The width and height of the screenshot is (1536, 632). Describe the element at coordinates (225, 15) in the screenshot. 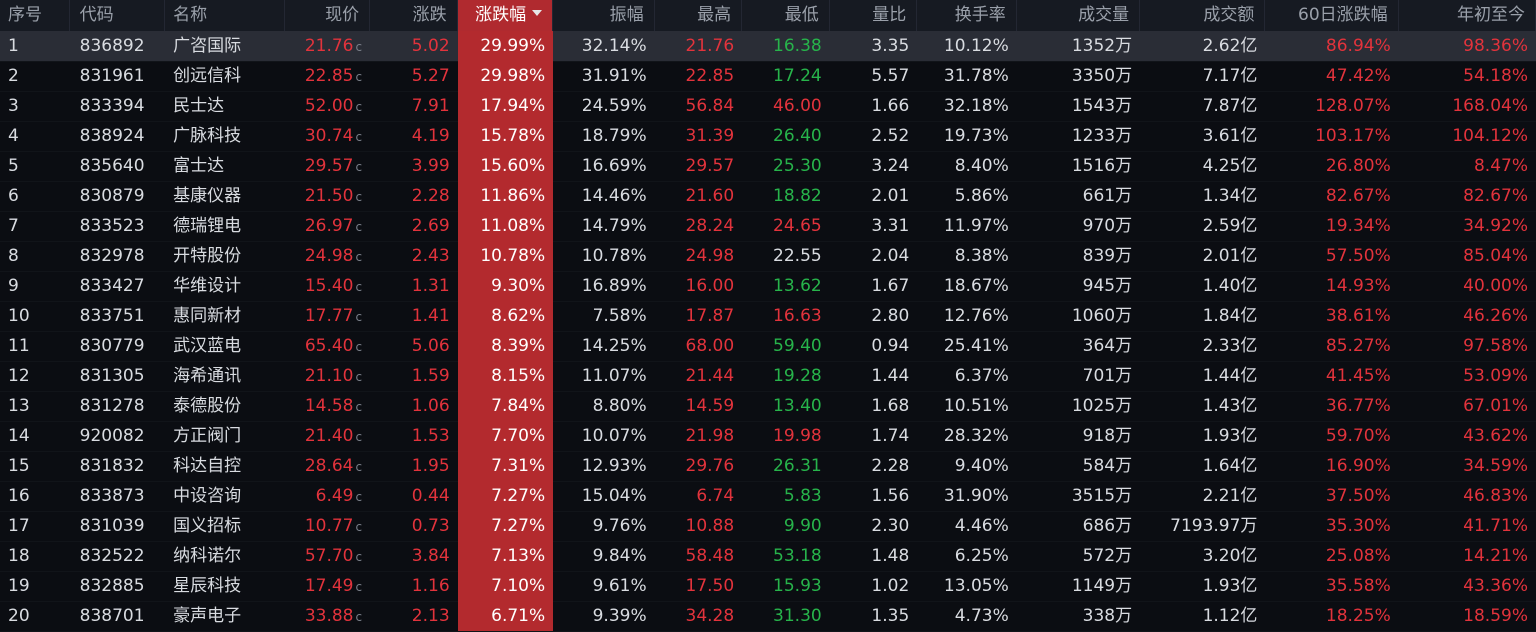

I see `header-name: 名称` at that location.